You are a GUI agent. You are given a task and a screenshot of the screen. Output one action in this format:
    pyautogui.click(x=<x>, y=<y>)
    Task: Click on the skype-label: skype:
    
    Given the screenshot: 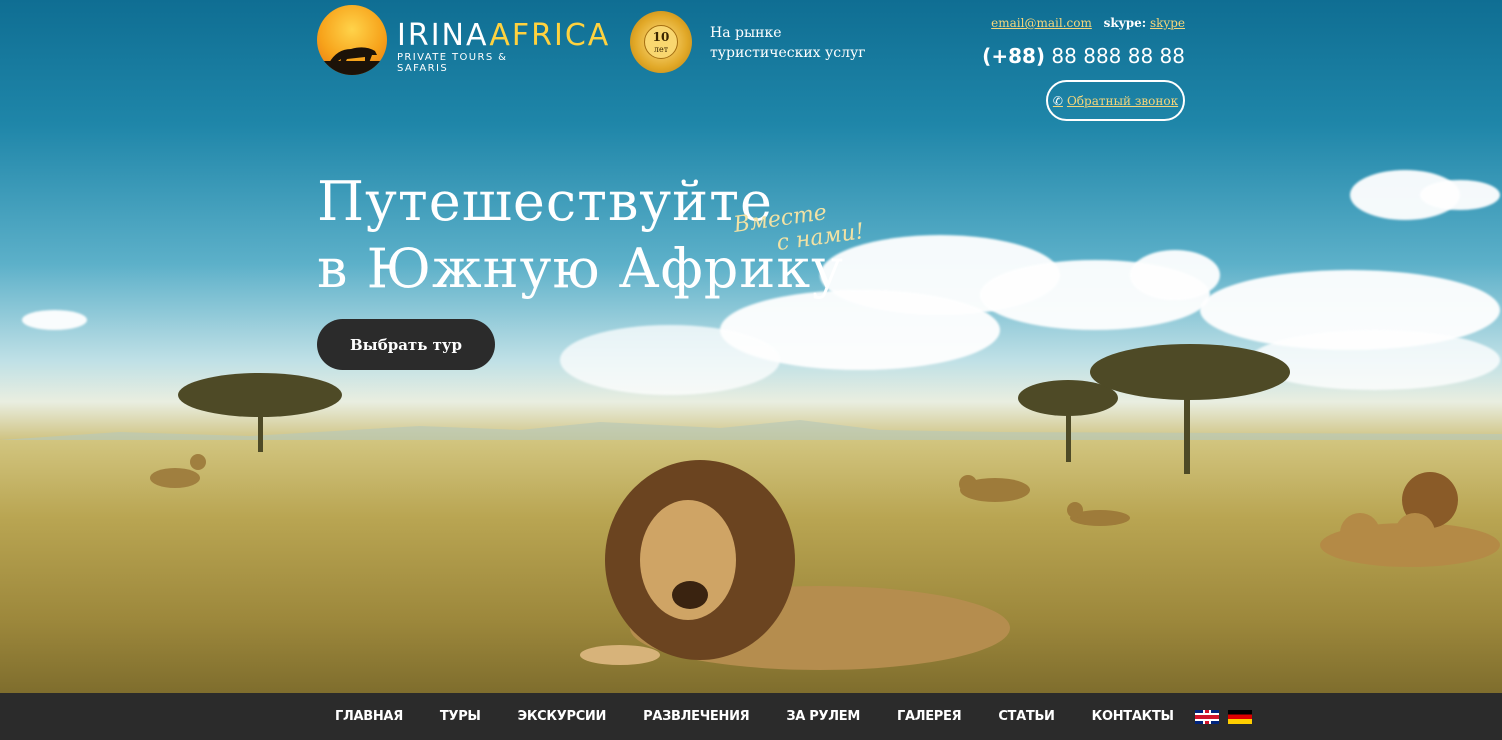 What is the action you would take?
    pyautogui.click(x=1125, y=23)
    